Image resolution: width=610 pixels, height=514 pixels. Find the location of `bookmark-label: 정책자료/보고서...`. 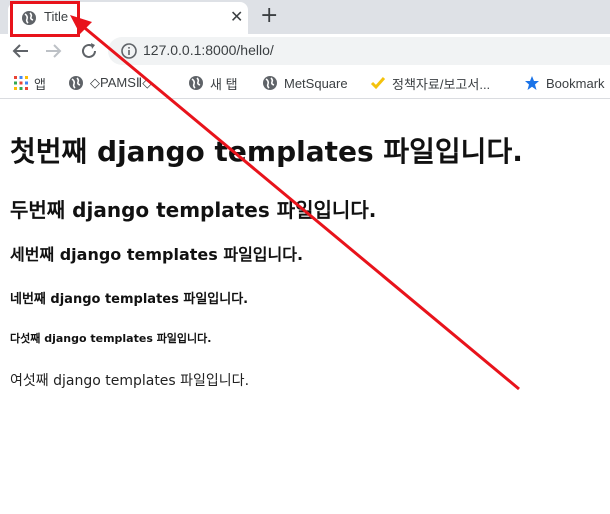

bookmark-label: 정책자료/보고서... is located at coordinates (441, 84).